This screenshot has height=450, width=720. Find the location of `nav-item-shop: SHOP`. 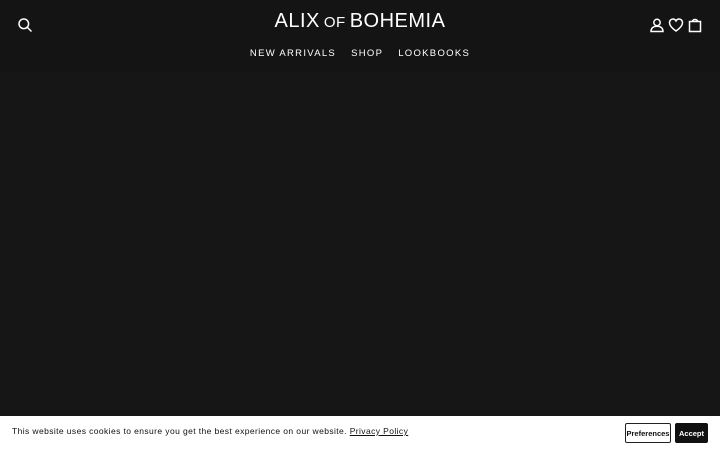

nav-item-shop: SHOP is located at coordinates (367, 53).